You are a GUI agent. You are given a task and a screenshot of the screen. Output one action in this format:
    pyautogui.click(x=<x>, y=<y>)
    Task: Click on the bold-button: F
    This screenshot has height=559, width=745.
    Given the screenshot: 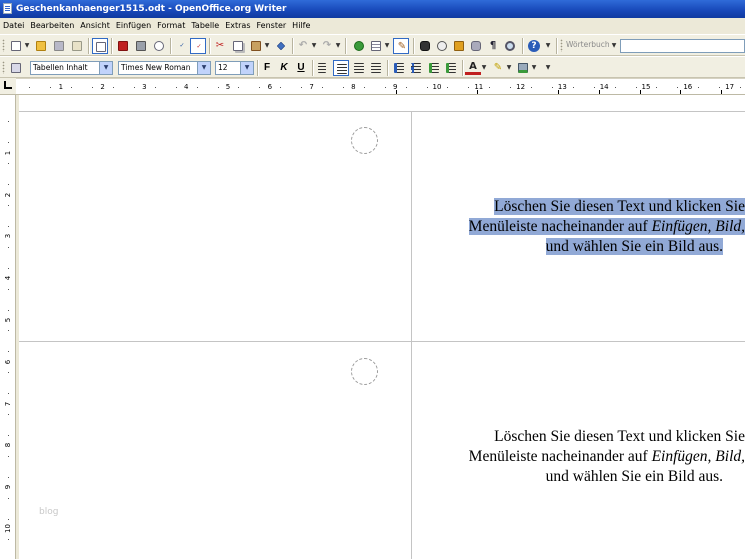 What is the action you would take?
    pyautogui.click(x=267, y=68)
    